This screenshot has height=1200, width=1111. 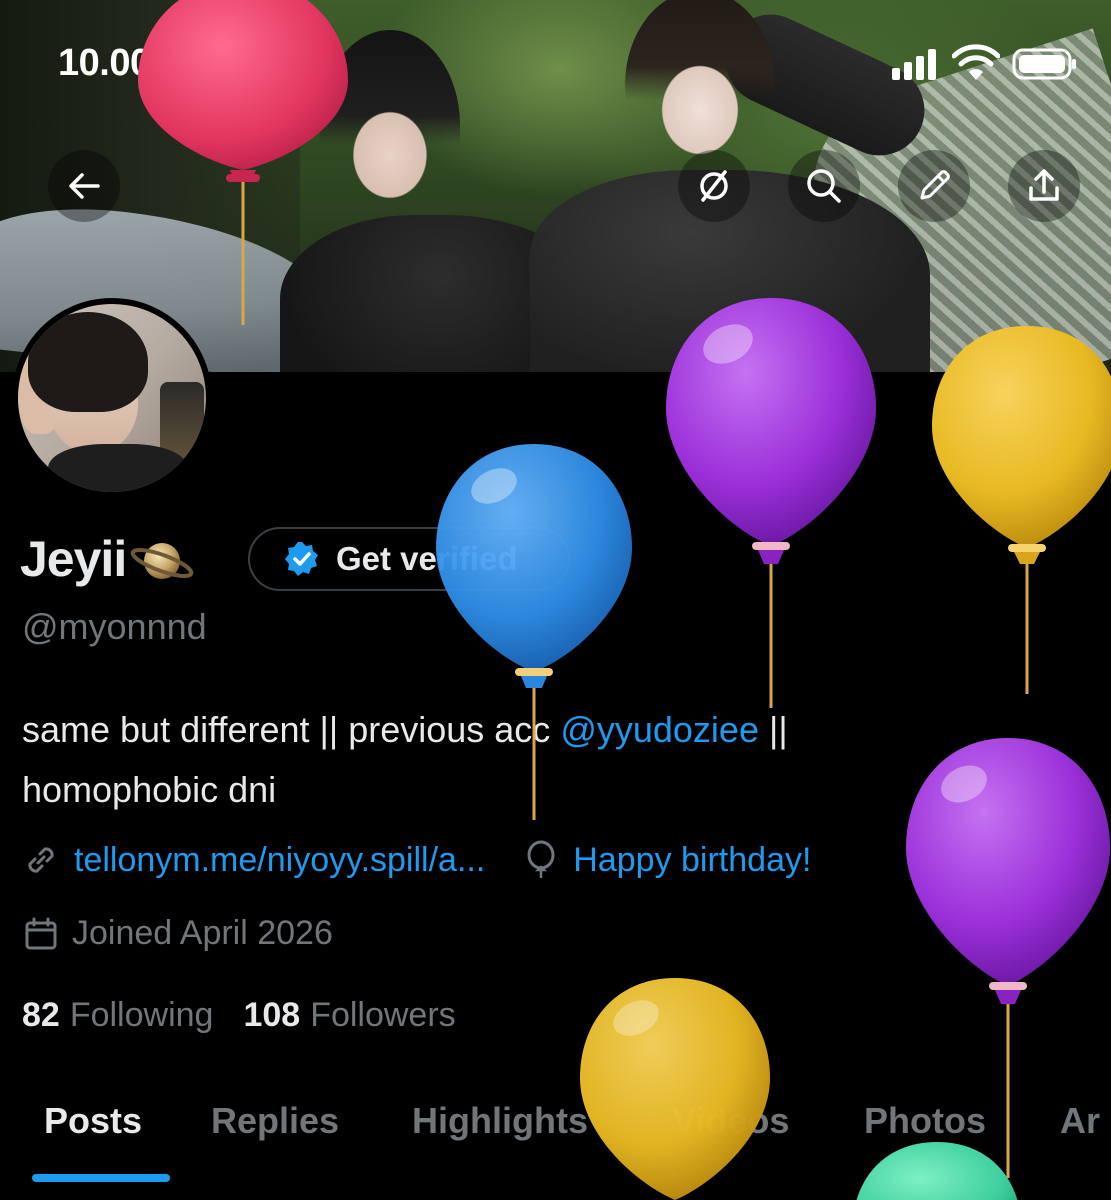 What do you see at coordinates (1021, 518) in the screenshot?
I see `balloon-yellow` at bounding box center [1021, 518].